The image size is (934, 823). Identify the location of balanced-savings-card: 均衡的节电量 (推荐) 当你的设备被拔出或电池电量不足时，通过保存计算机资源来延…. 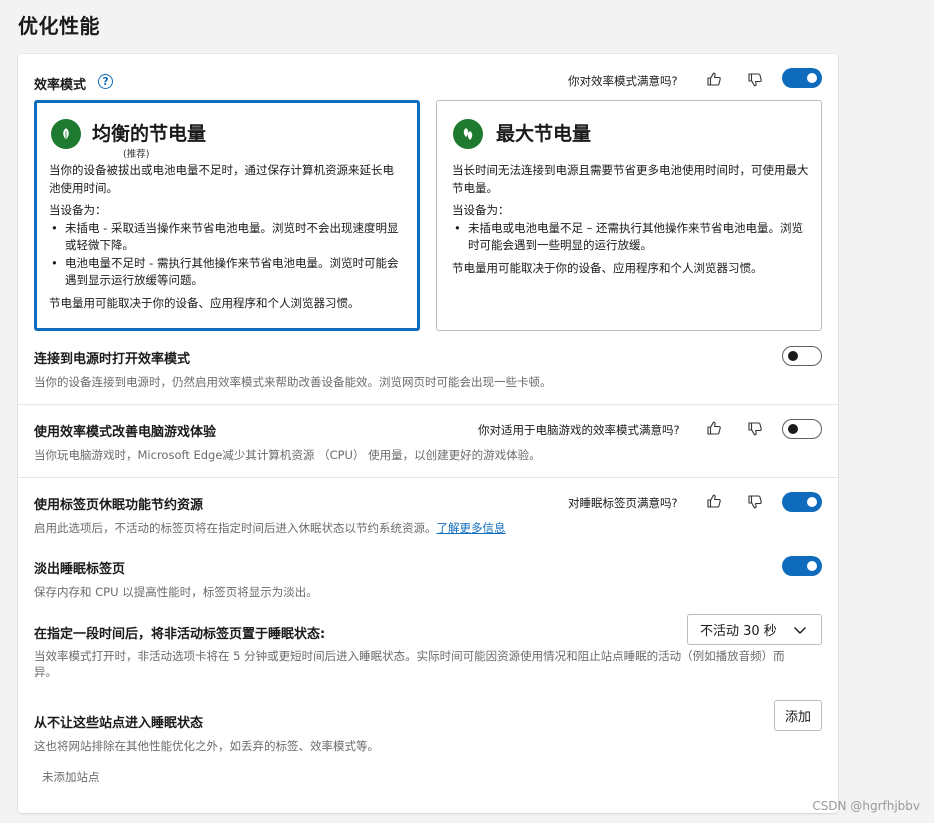
(227, 215).